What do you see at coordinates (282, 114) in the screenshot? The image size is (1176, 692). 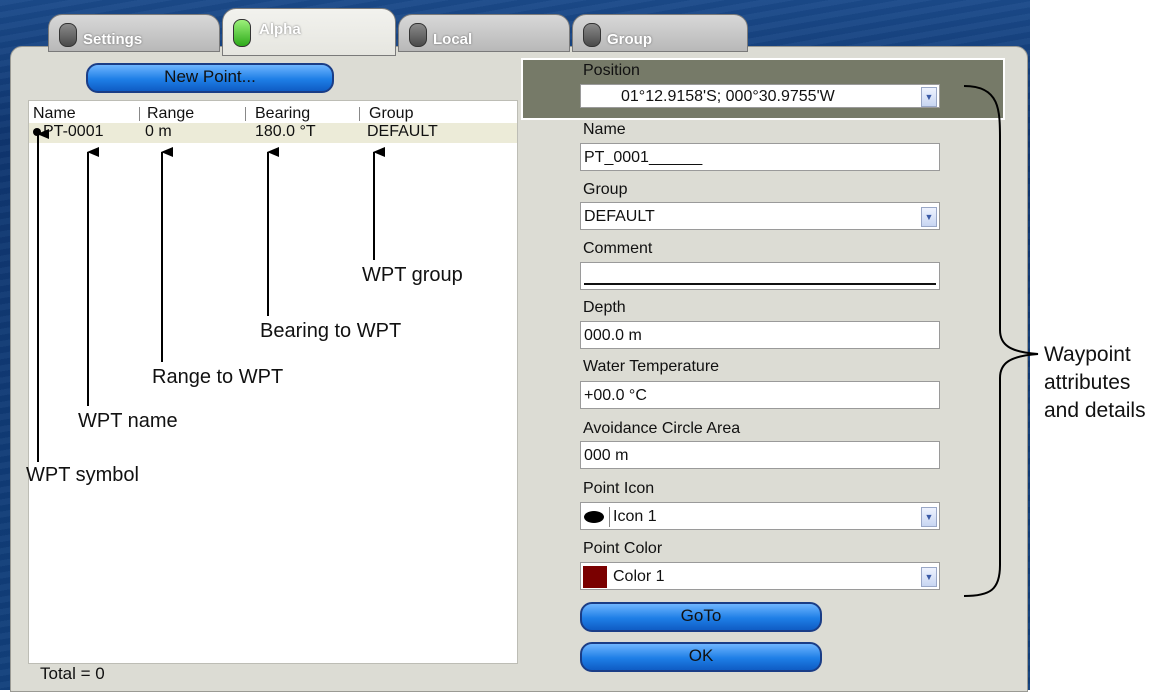 I see `column-header-bearing: Bearing` at bounding box center [282, 114].